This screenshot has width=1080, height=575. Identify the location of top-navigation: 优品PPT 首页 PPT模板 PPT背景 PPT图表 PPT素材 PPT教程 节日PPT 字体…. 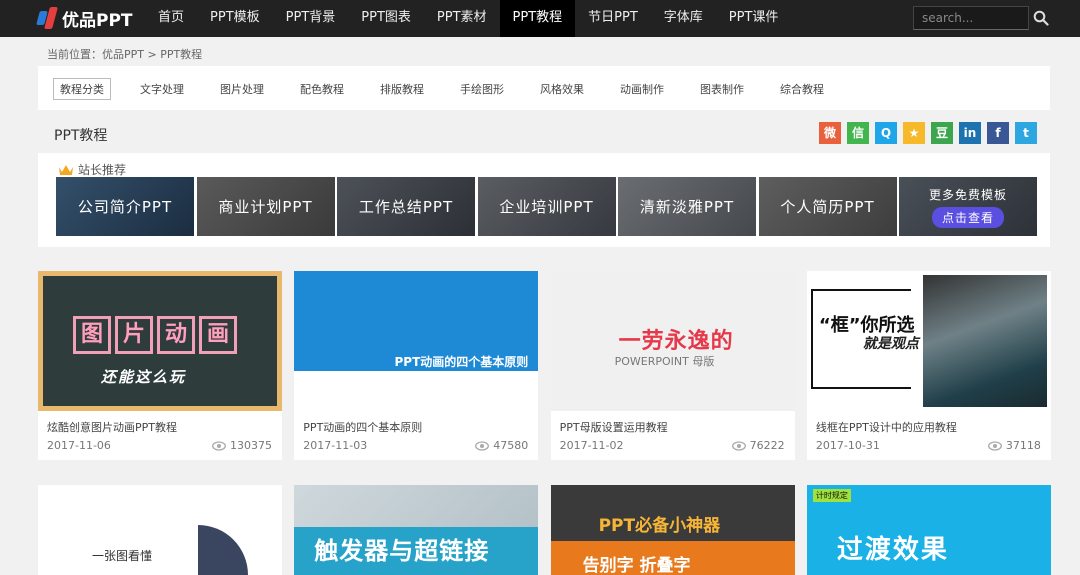
(540, 18).